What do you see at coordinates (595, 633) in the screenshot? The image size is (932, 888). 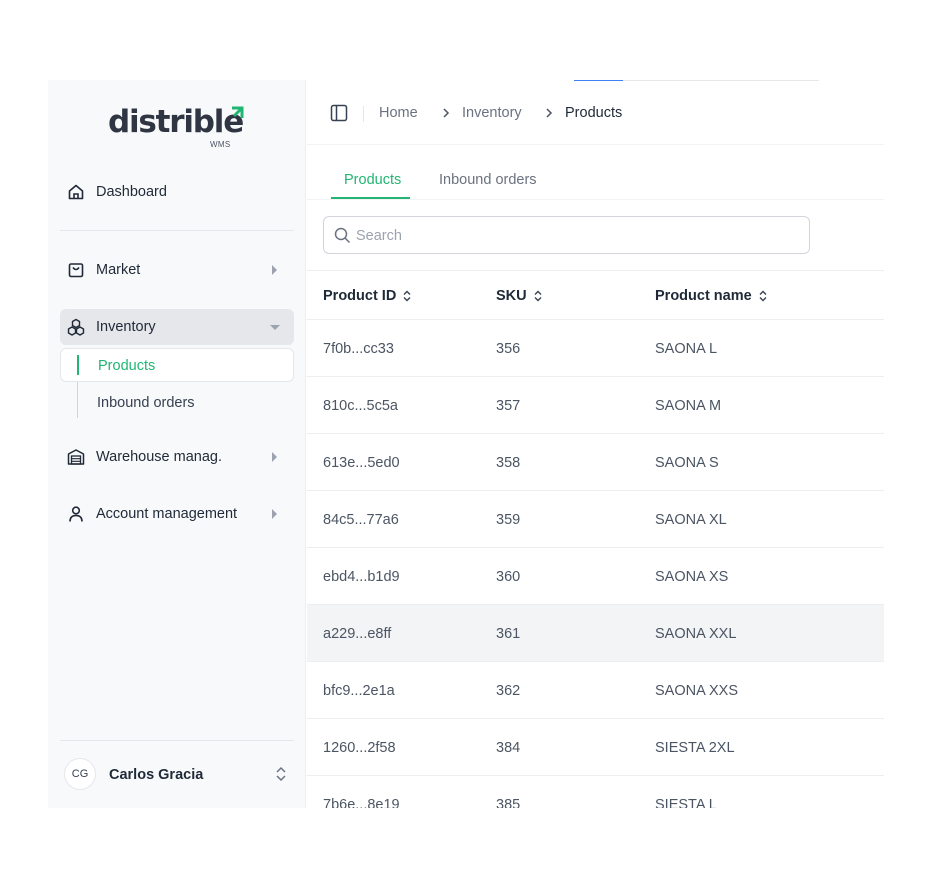 I see `table-row: a229...e8ff 361 SAONA XXL` at bounding box center [595, 633].